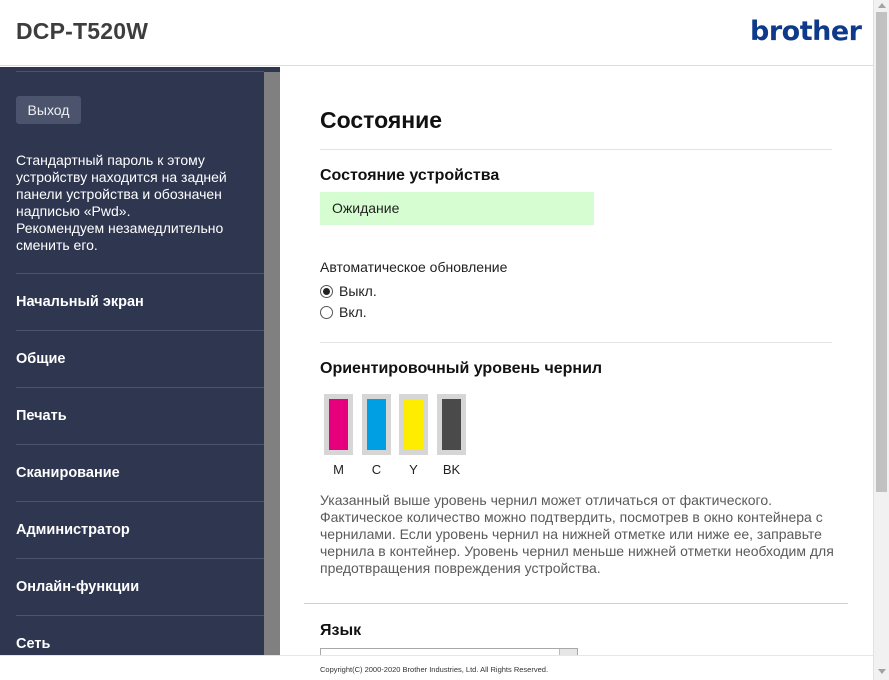  I want to click on device-status-heading: Состояние устройства, so click(410, 175).